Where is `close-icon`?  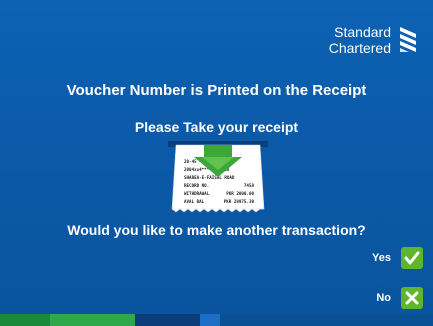
close-icon is located at coordinates (412, 298).